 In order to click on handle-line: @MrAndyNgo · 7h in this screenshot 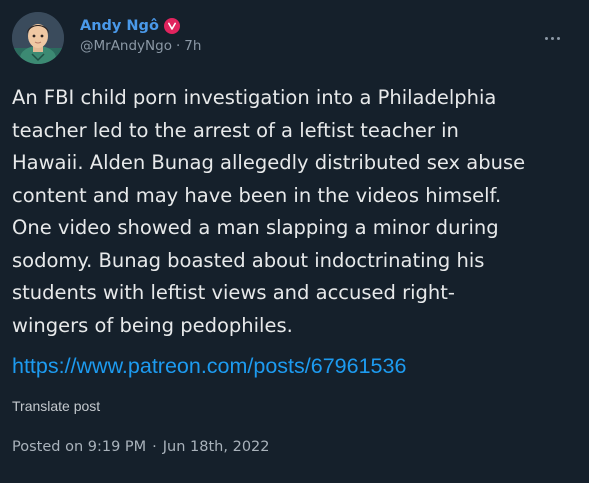, I will do `click(140, 46)`.